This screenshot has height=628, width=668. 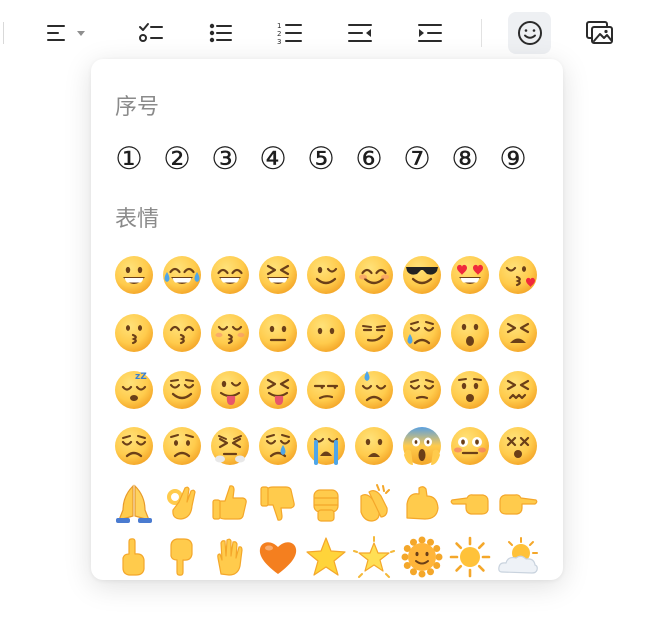 I want to click on tired-face-icon, so click(x=518, y=333).